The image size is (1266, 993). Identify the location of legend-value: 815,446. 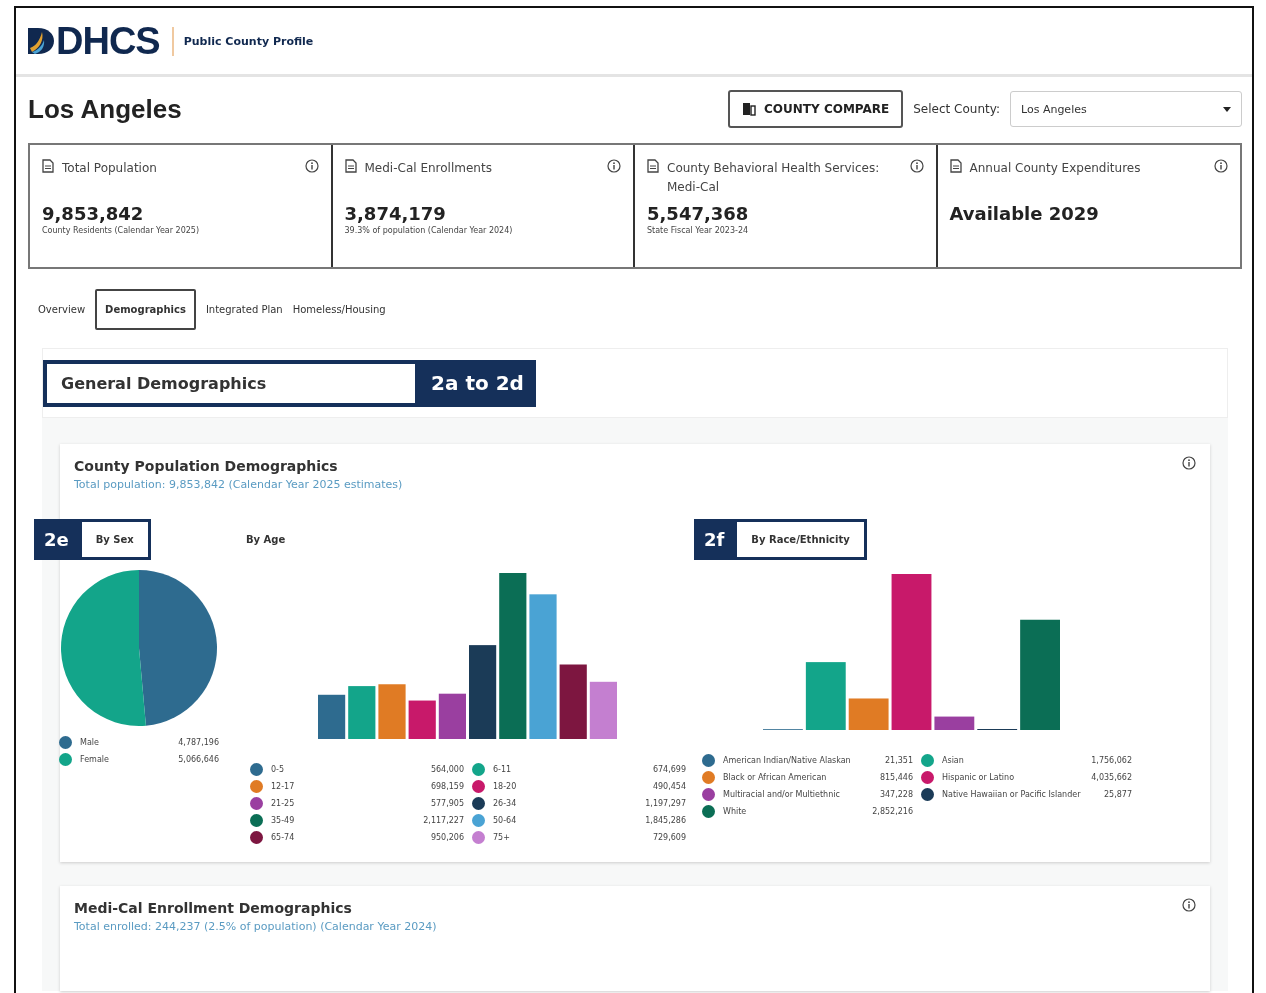
(896, 777).